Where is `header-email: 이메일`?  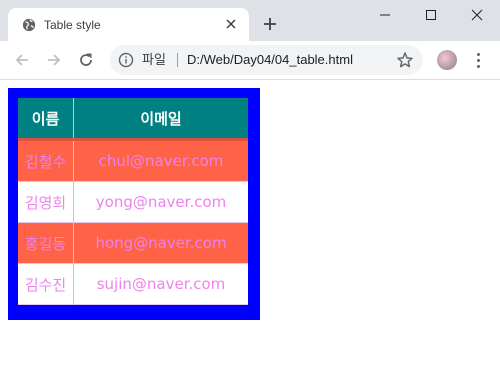 header-email: 이메일 is located at coordinates (160, 119).